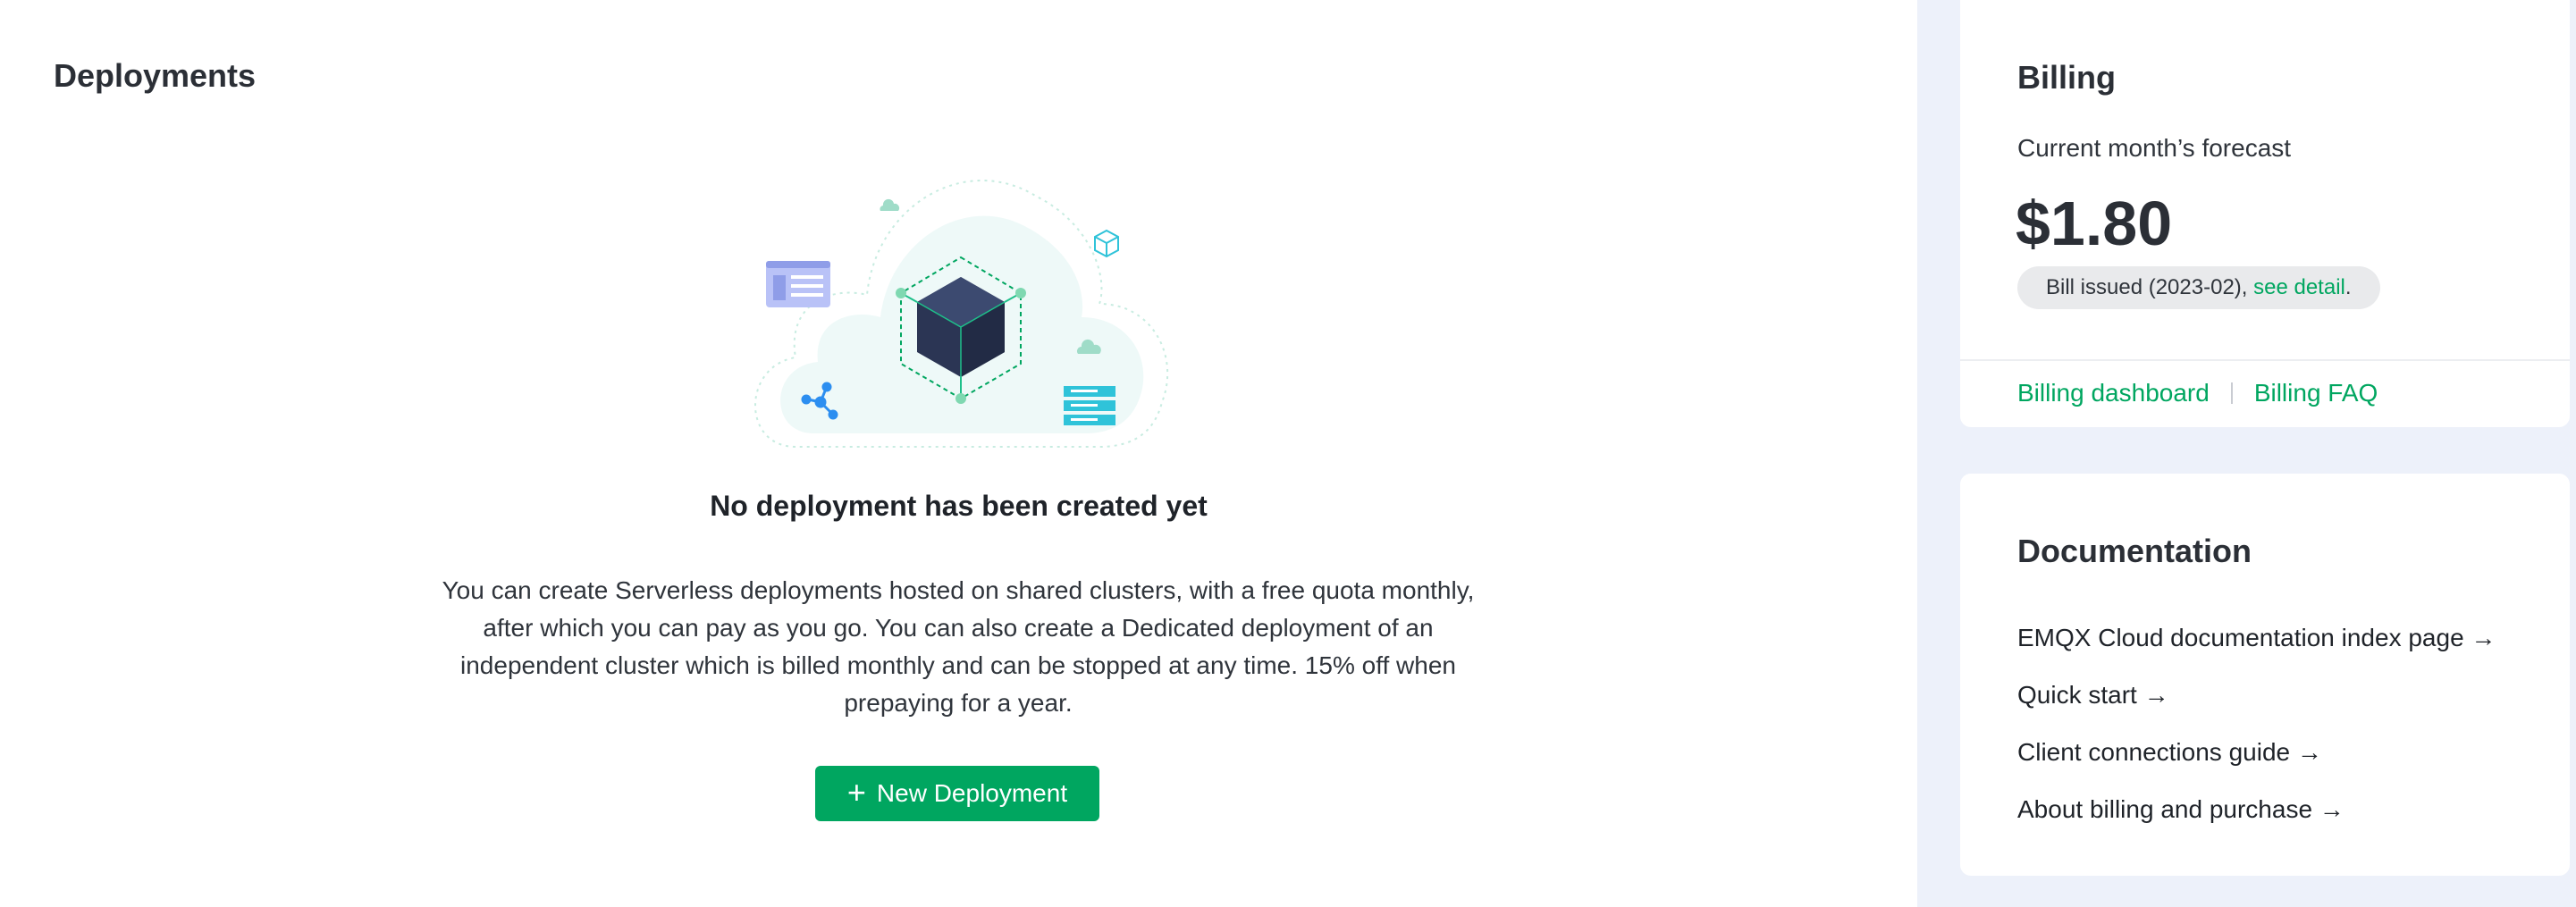 This screenshot has height=907, width=2576. I want to click on link-separator, so click(2232, 393).